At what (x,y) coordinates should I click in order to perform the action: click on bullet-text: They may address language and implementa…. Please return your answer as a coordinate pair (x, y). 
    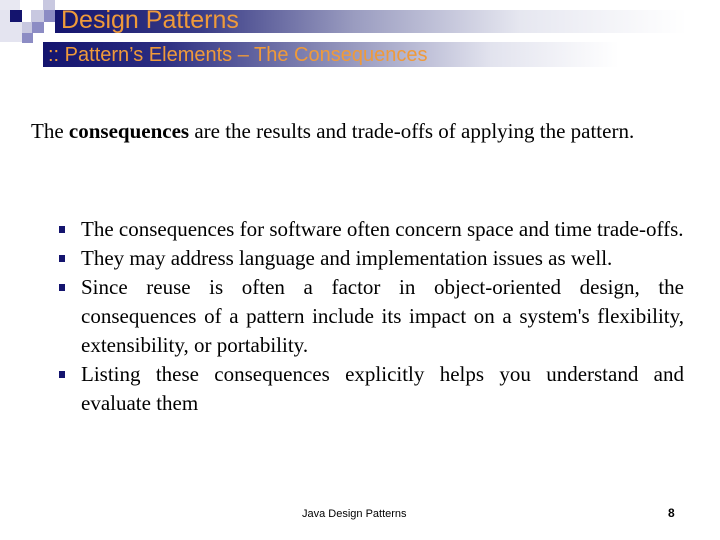
    Looking at the image, I should click on (347, 258).